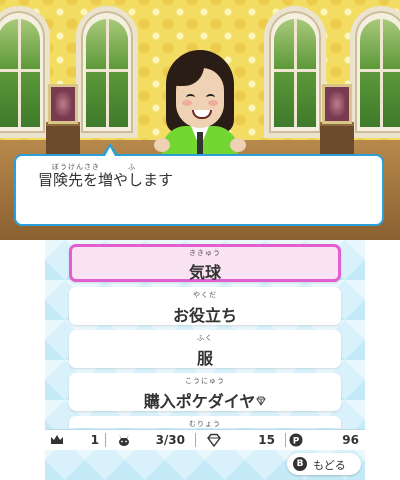  Describe the element at coordinates (205, 381) in the screenshot. I see `menu-item-ruby: こうにゅう` at that location.